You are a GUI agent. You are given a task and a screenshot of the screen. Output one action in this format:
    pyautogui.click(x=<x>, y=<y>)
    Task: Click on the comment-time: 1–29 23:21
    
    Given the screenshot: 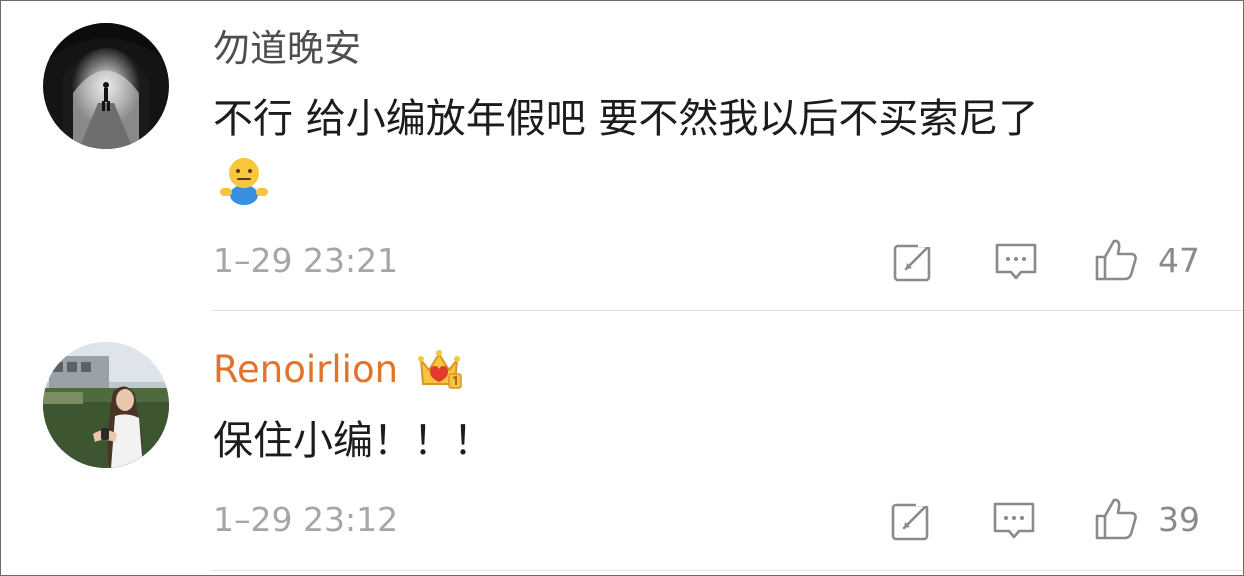 What is the action you would take?
    pyautogui.click(x=306, y=260)
    